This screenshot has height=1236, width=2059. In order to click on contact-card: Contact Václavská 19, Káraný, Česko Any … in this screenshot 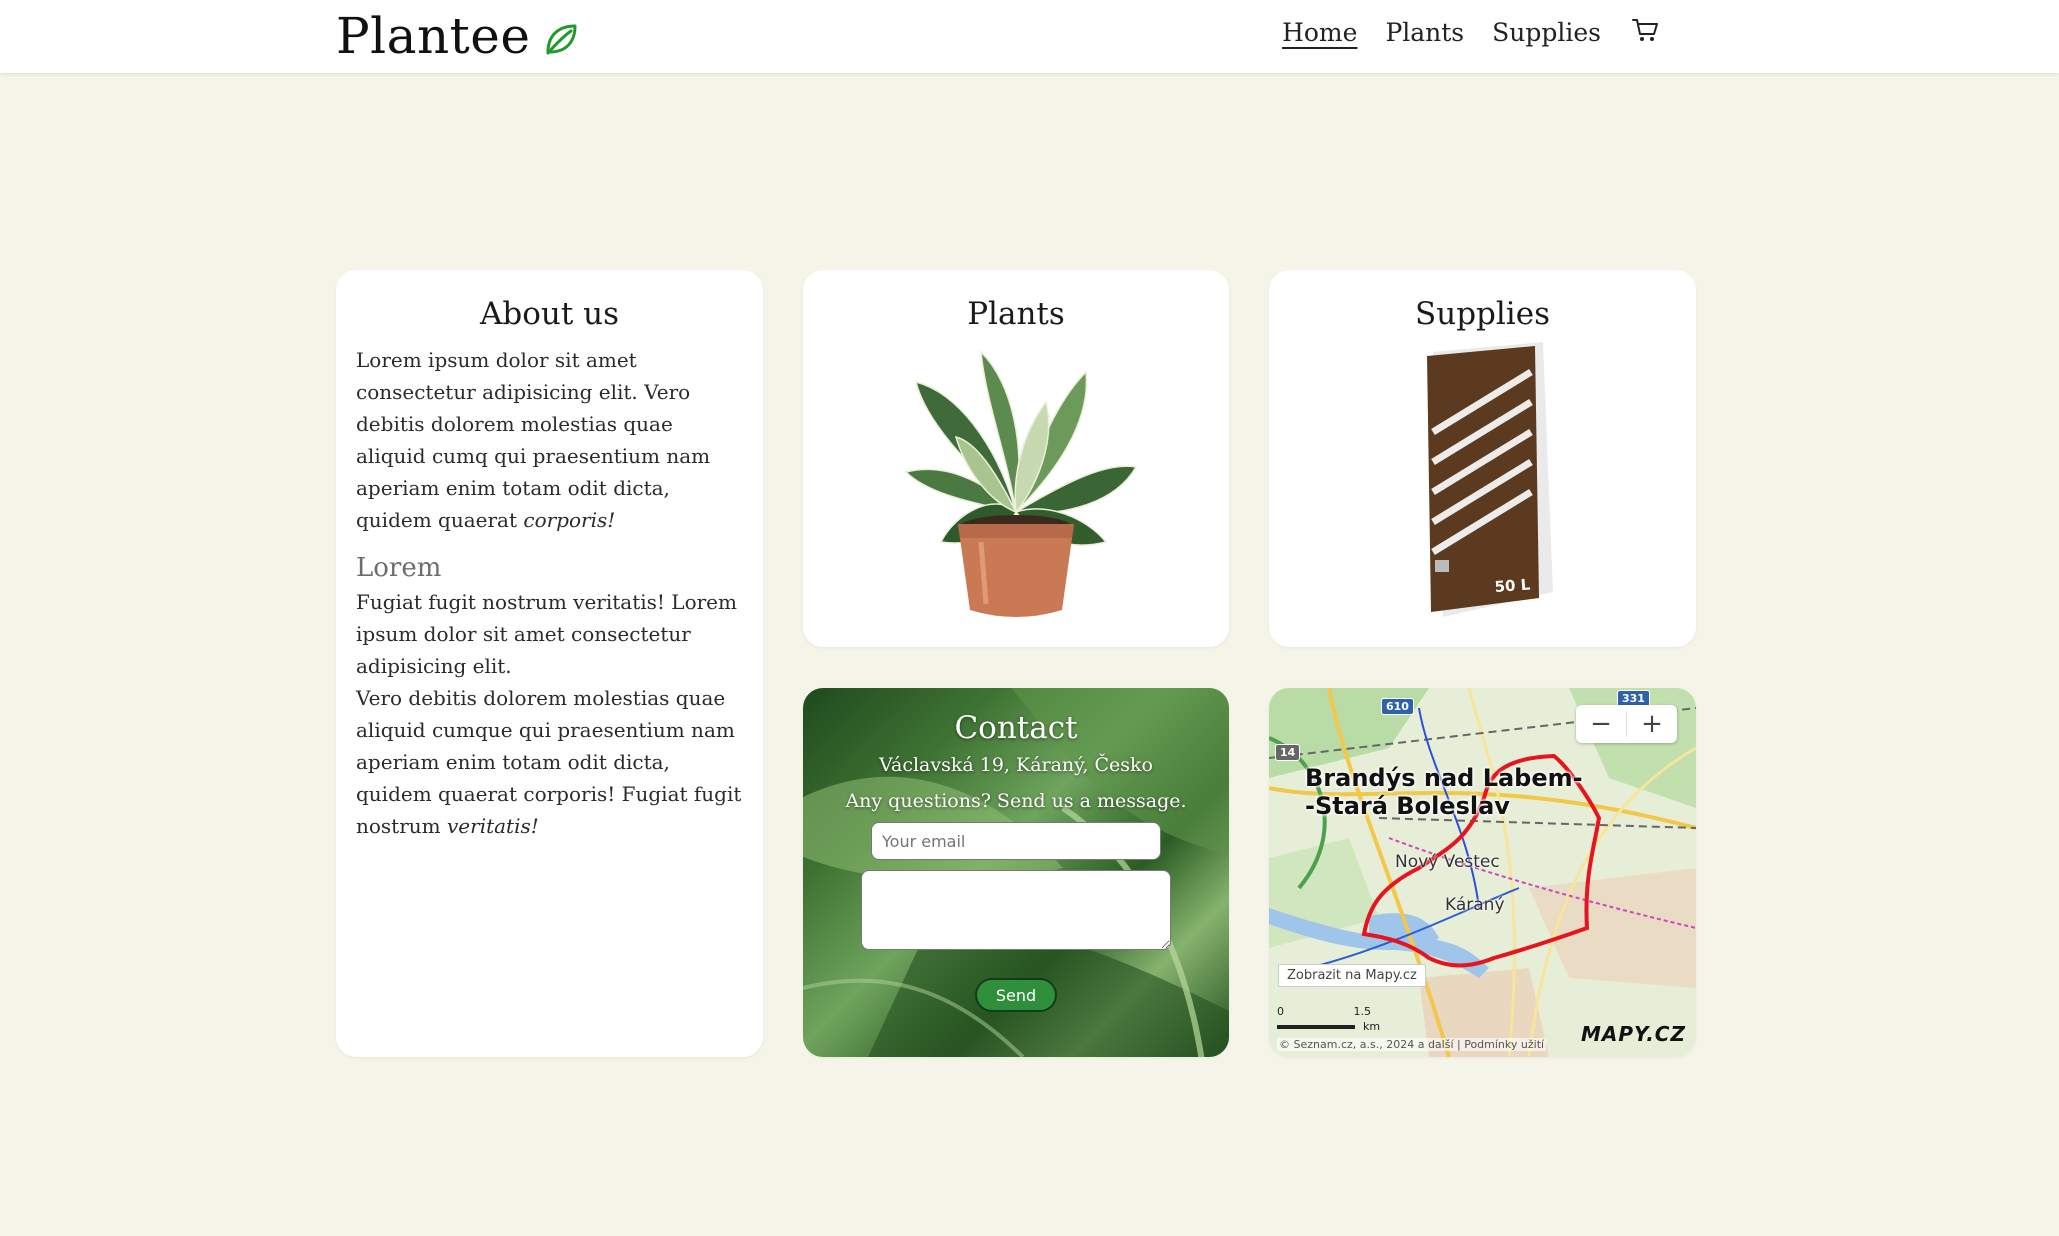, I will do `click(1016, 872)`.